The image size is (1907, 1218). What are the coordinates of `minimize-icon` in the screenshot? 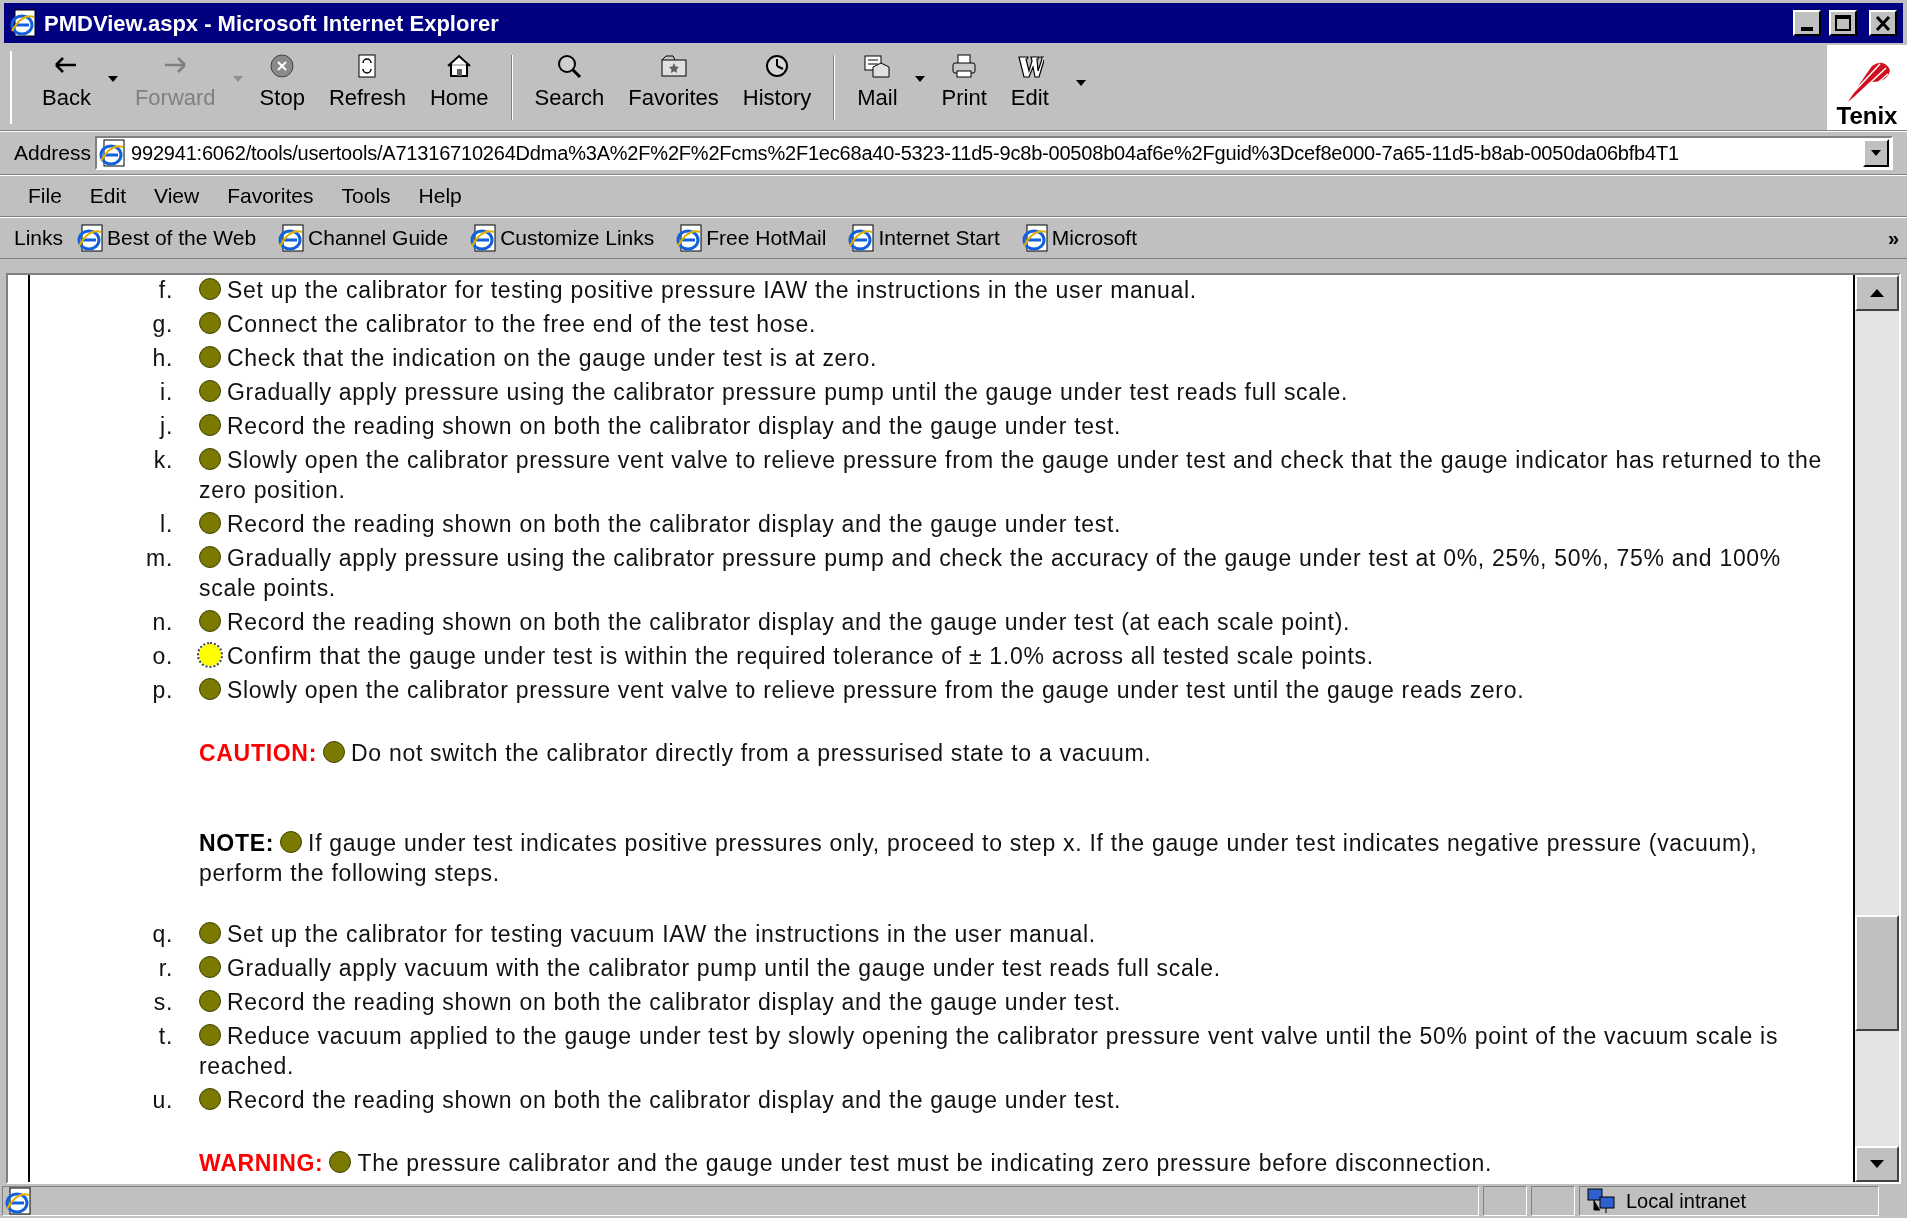 It's located at (1807, 29).